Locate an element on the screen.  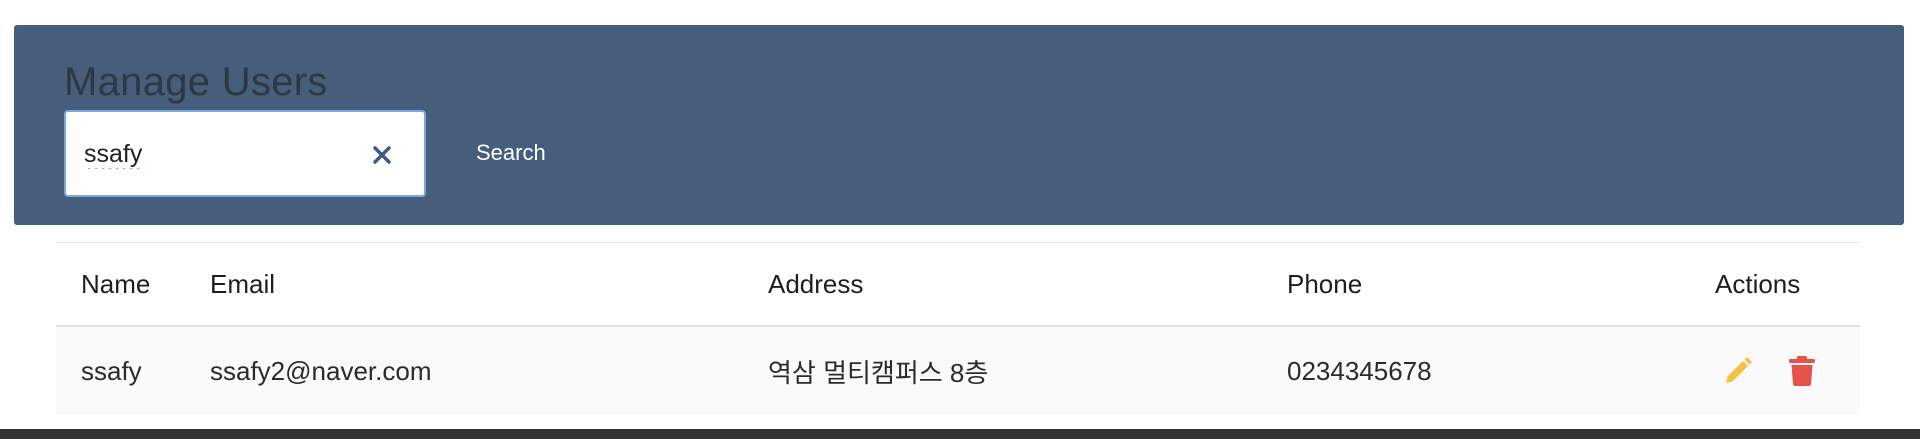
edit-icon is located at coordinates (1738, 371).